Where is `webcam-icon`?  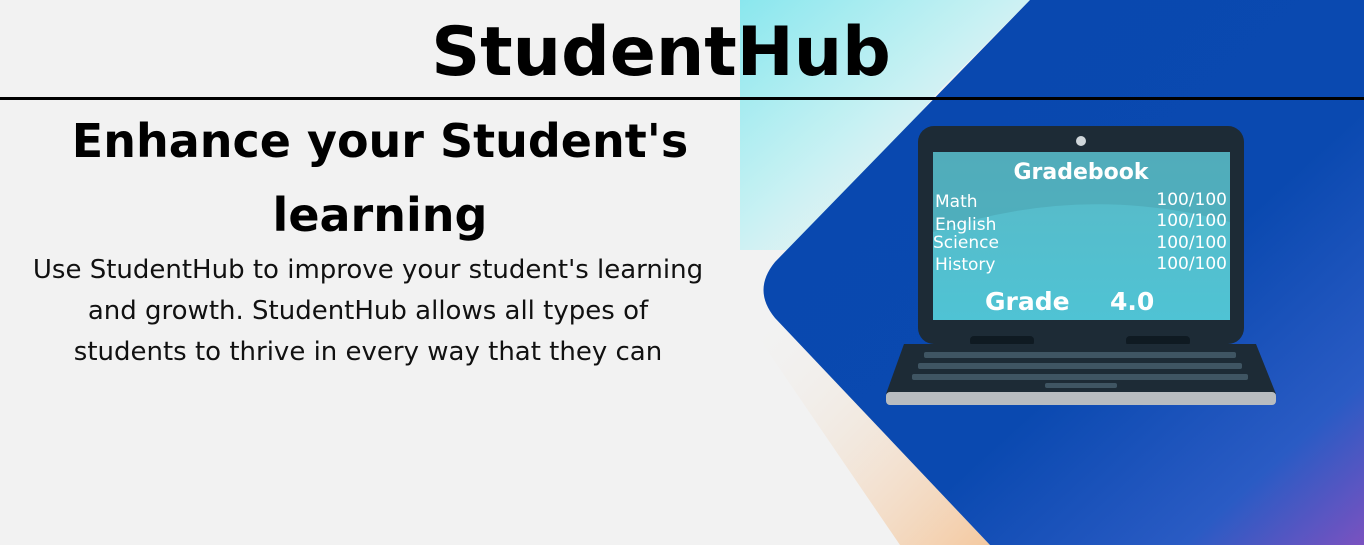
webcam-icon is located at coordinates (1081, 141).